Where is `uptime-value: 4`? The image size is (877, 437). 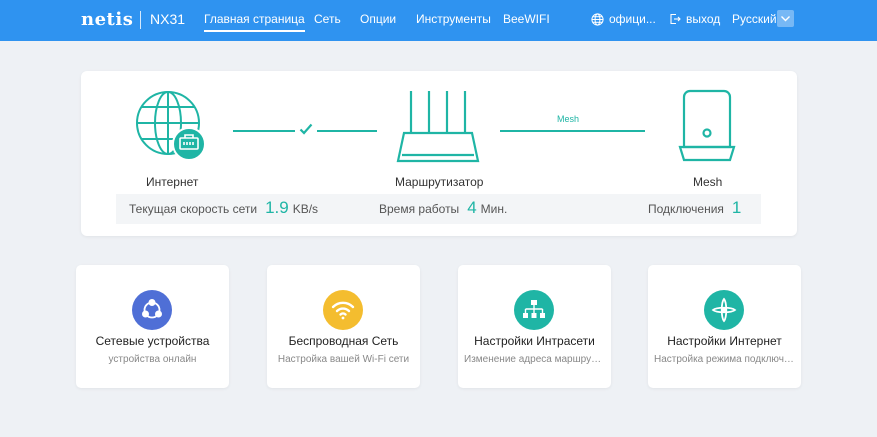
uptime-value: 4 is located at coordinates (472, 207).